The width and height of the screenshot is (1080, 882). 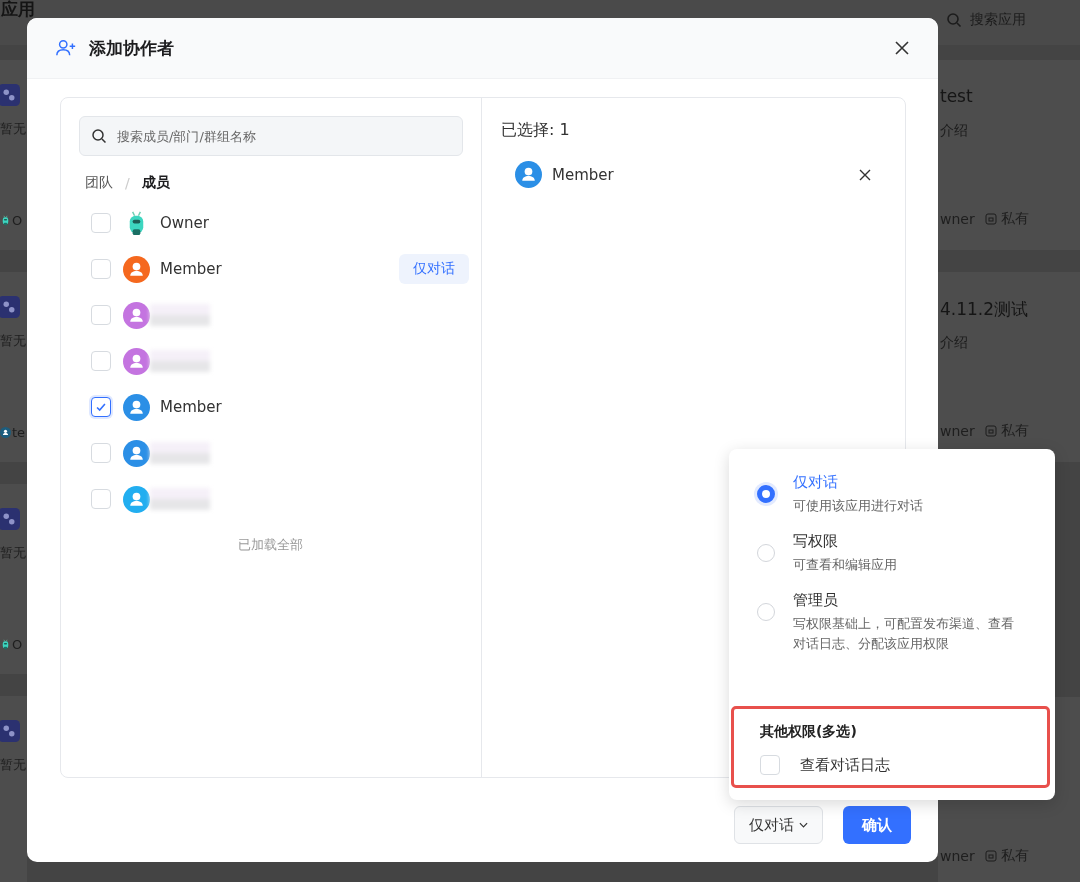 I want to click on user-avatar-icon, so click(x=5, y=432).